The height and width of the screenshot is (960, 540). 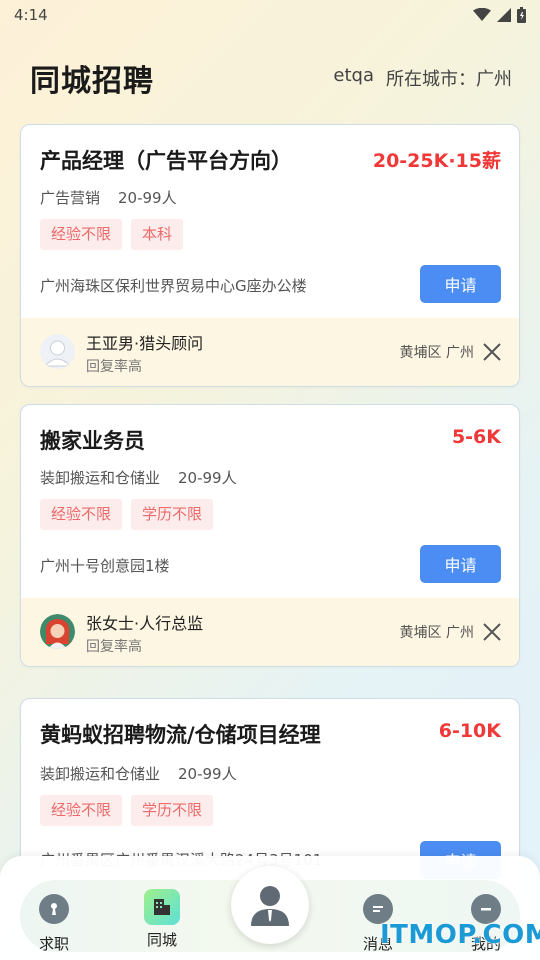 What do you see at coordinates (54, 909) in the screenshot?
I see `job-icon` at bounding box center [54, 909].